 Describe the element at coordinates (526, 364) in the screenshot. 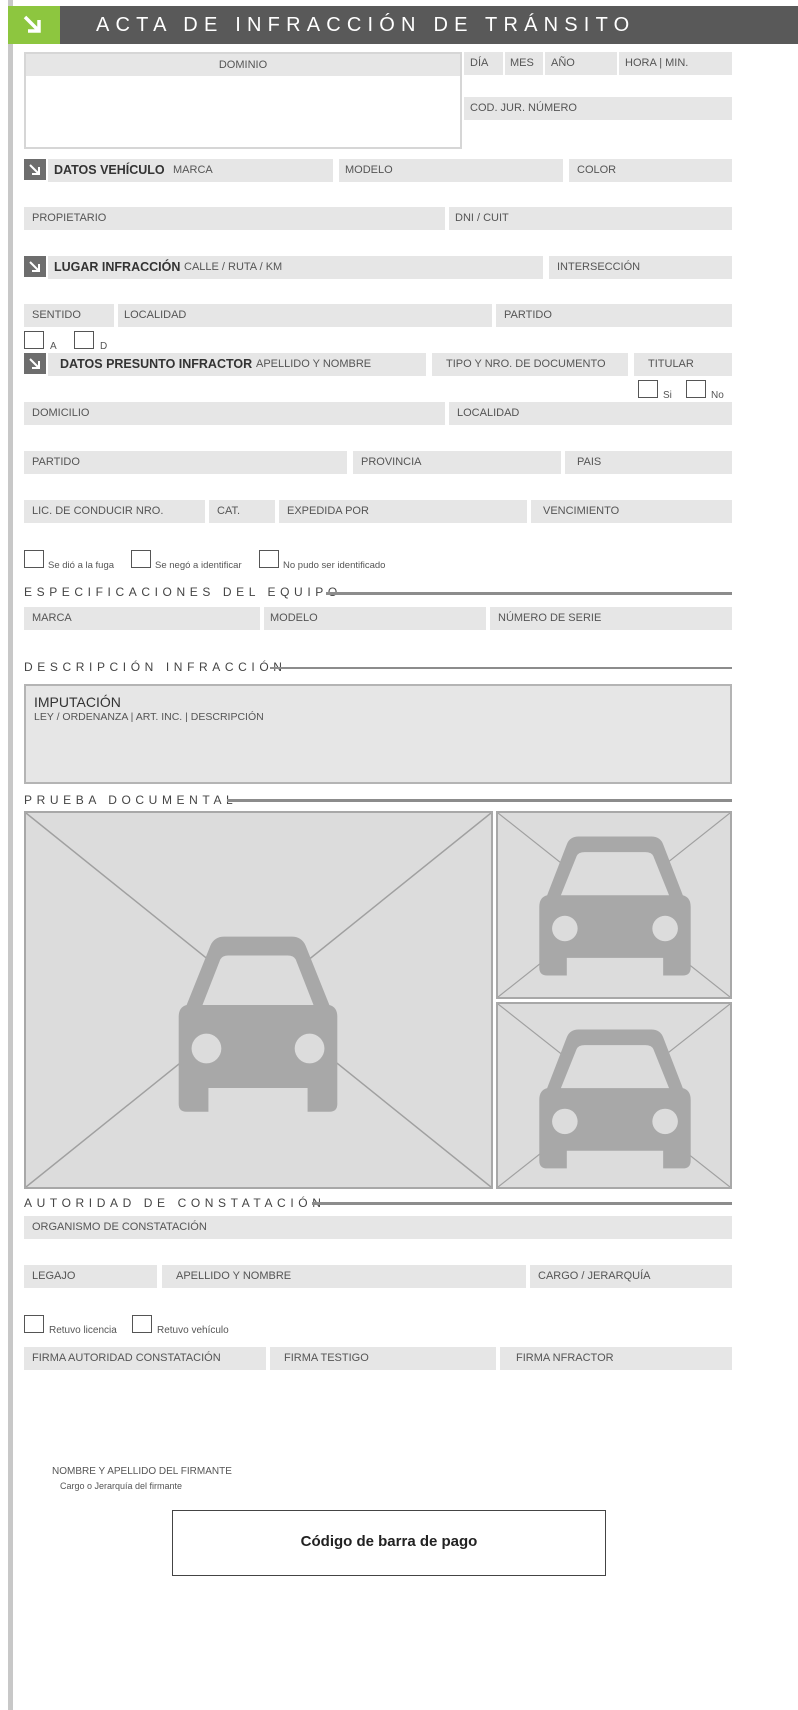

I see `tipo-documento-label: TIPO Y NRO. DE DOCUMENTO` at that location.